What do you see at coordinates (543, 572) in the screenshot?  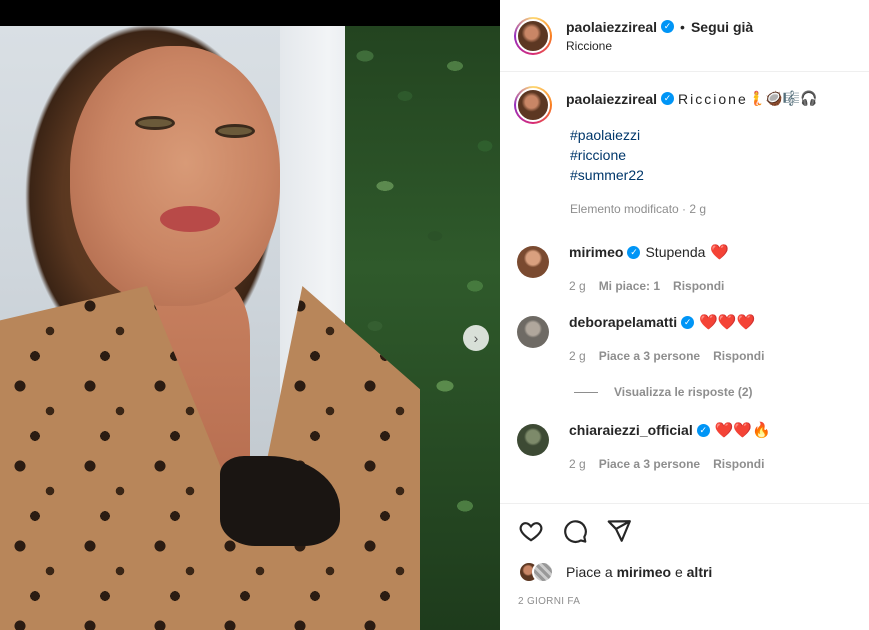 I see `liker-avatar-blurred` at bounding box center [543, 572].